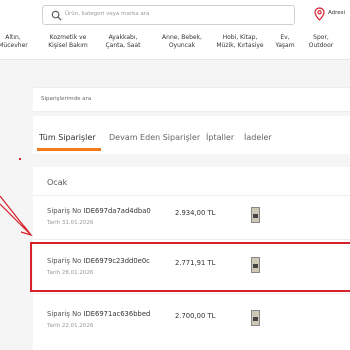 The height and width of the screenshot is (350, 350). What do you see at coordinates (285, 37) in the screenshot?
I see `category-label-line1: Ev,` at bounding box center [285, 37].